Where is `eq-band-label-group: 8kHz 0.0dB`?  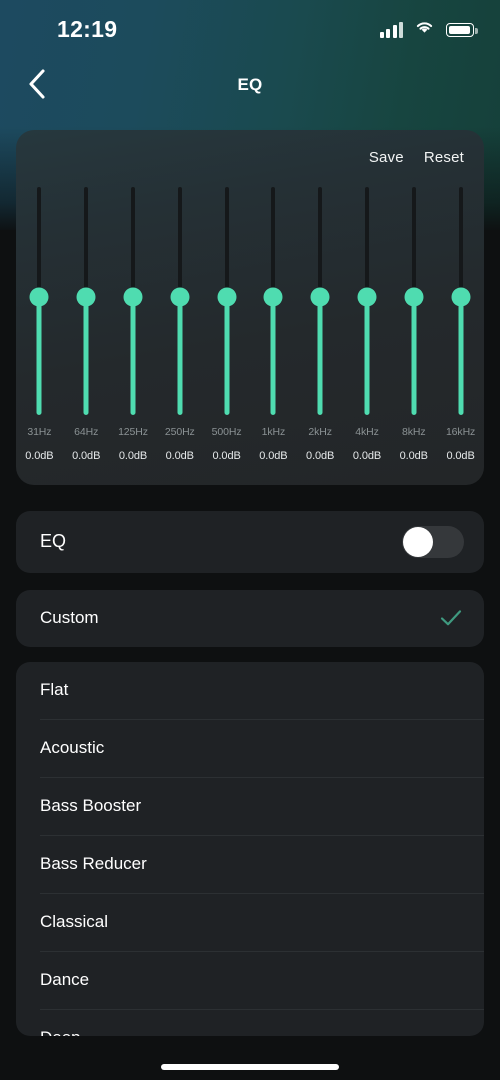
eq-band-label-group: 8kHz 0.0dB is located at coordinates (413, 444).